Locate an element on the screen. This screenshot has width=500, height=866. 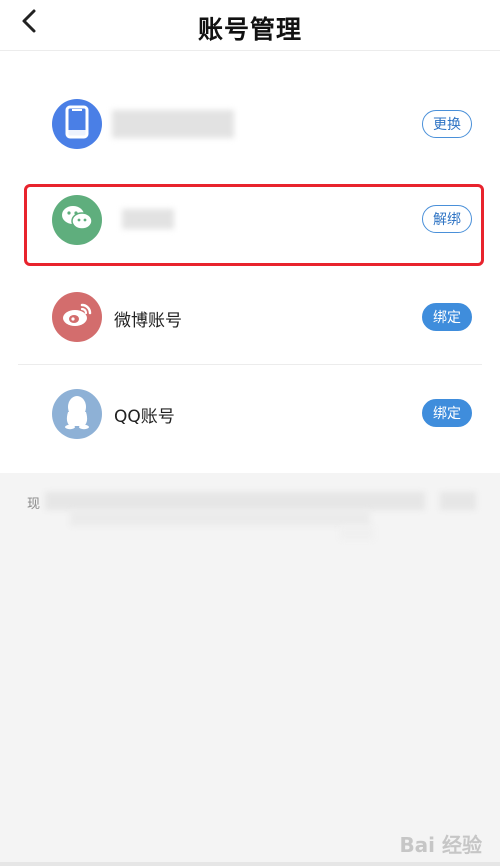
avatar-qq is located at coordinates (77, 414).